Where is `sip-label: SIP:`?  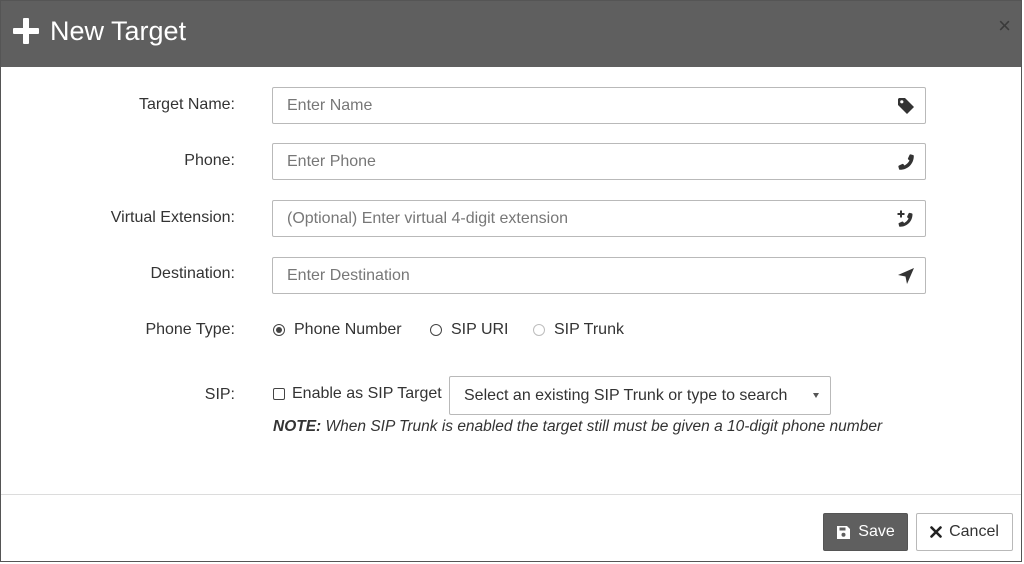 sip-label: SIP: is located at coordinates (219, 394).